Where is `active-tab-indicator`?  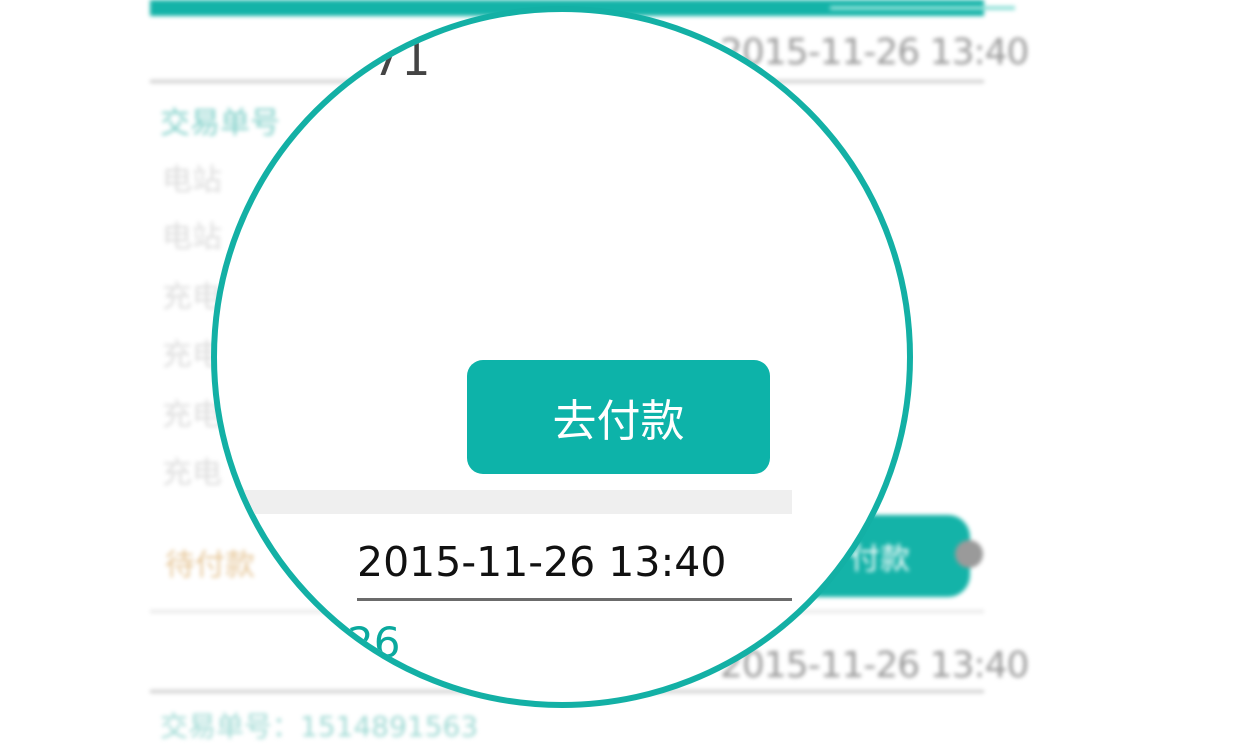 active-tab-indicator is located at coordinates (922, 8).